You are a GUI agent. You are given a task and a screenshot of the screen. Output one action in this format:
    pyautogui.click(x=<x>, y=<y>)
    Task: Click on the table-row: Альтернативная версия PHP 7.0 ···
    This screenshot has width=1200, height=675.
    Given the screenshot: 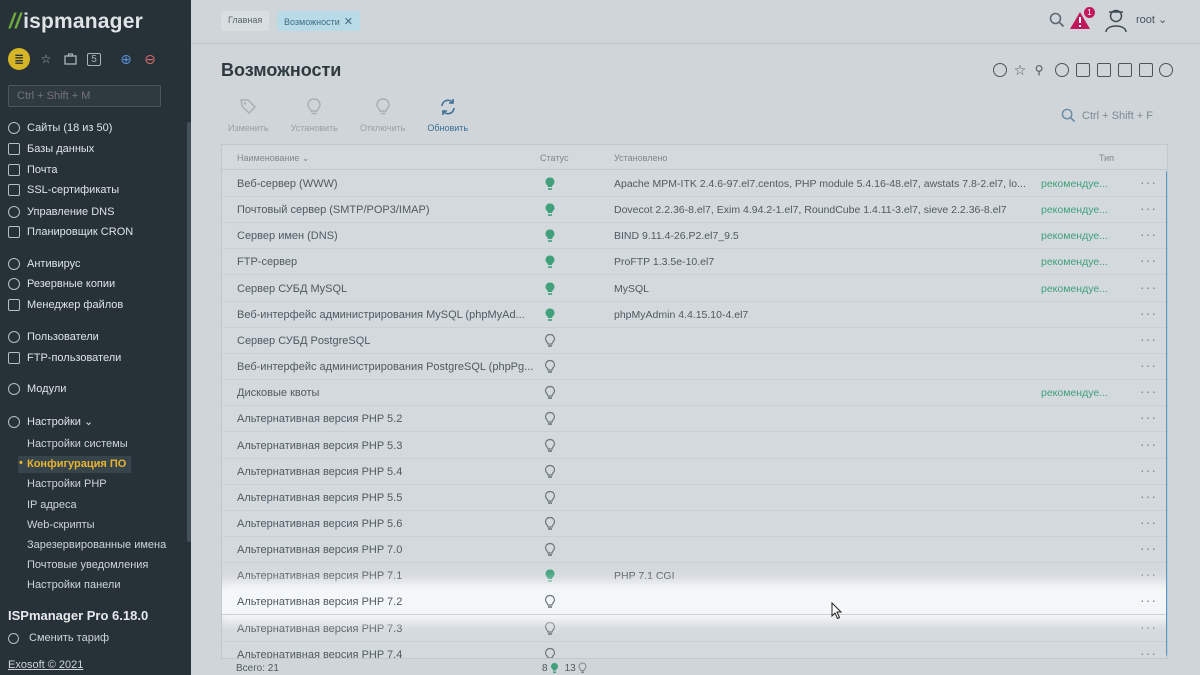 What is the action you would take?
    pyautogui.click(x=694, y=550)
    